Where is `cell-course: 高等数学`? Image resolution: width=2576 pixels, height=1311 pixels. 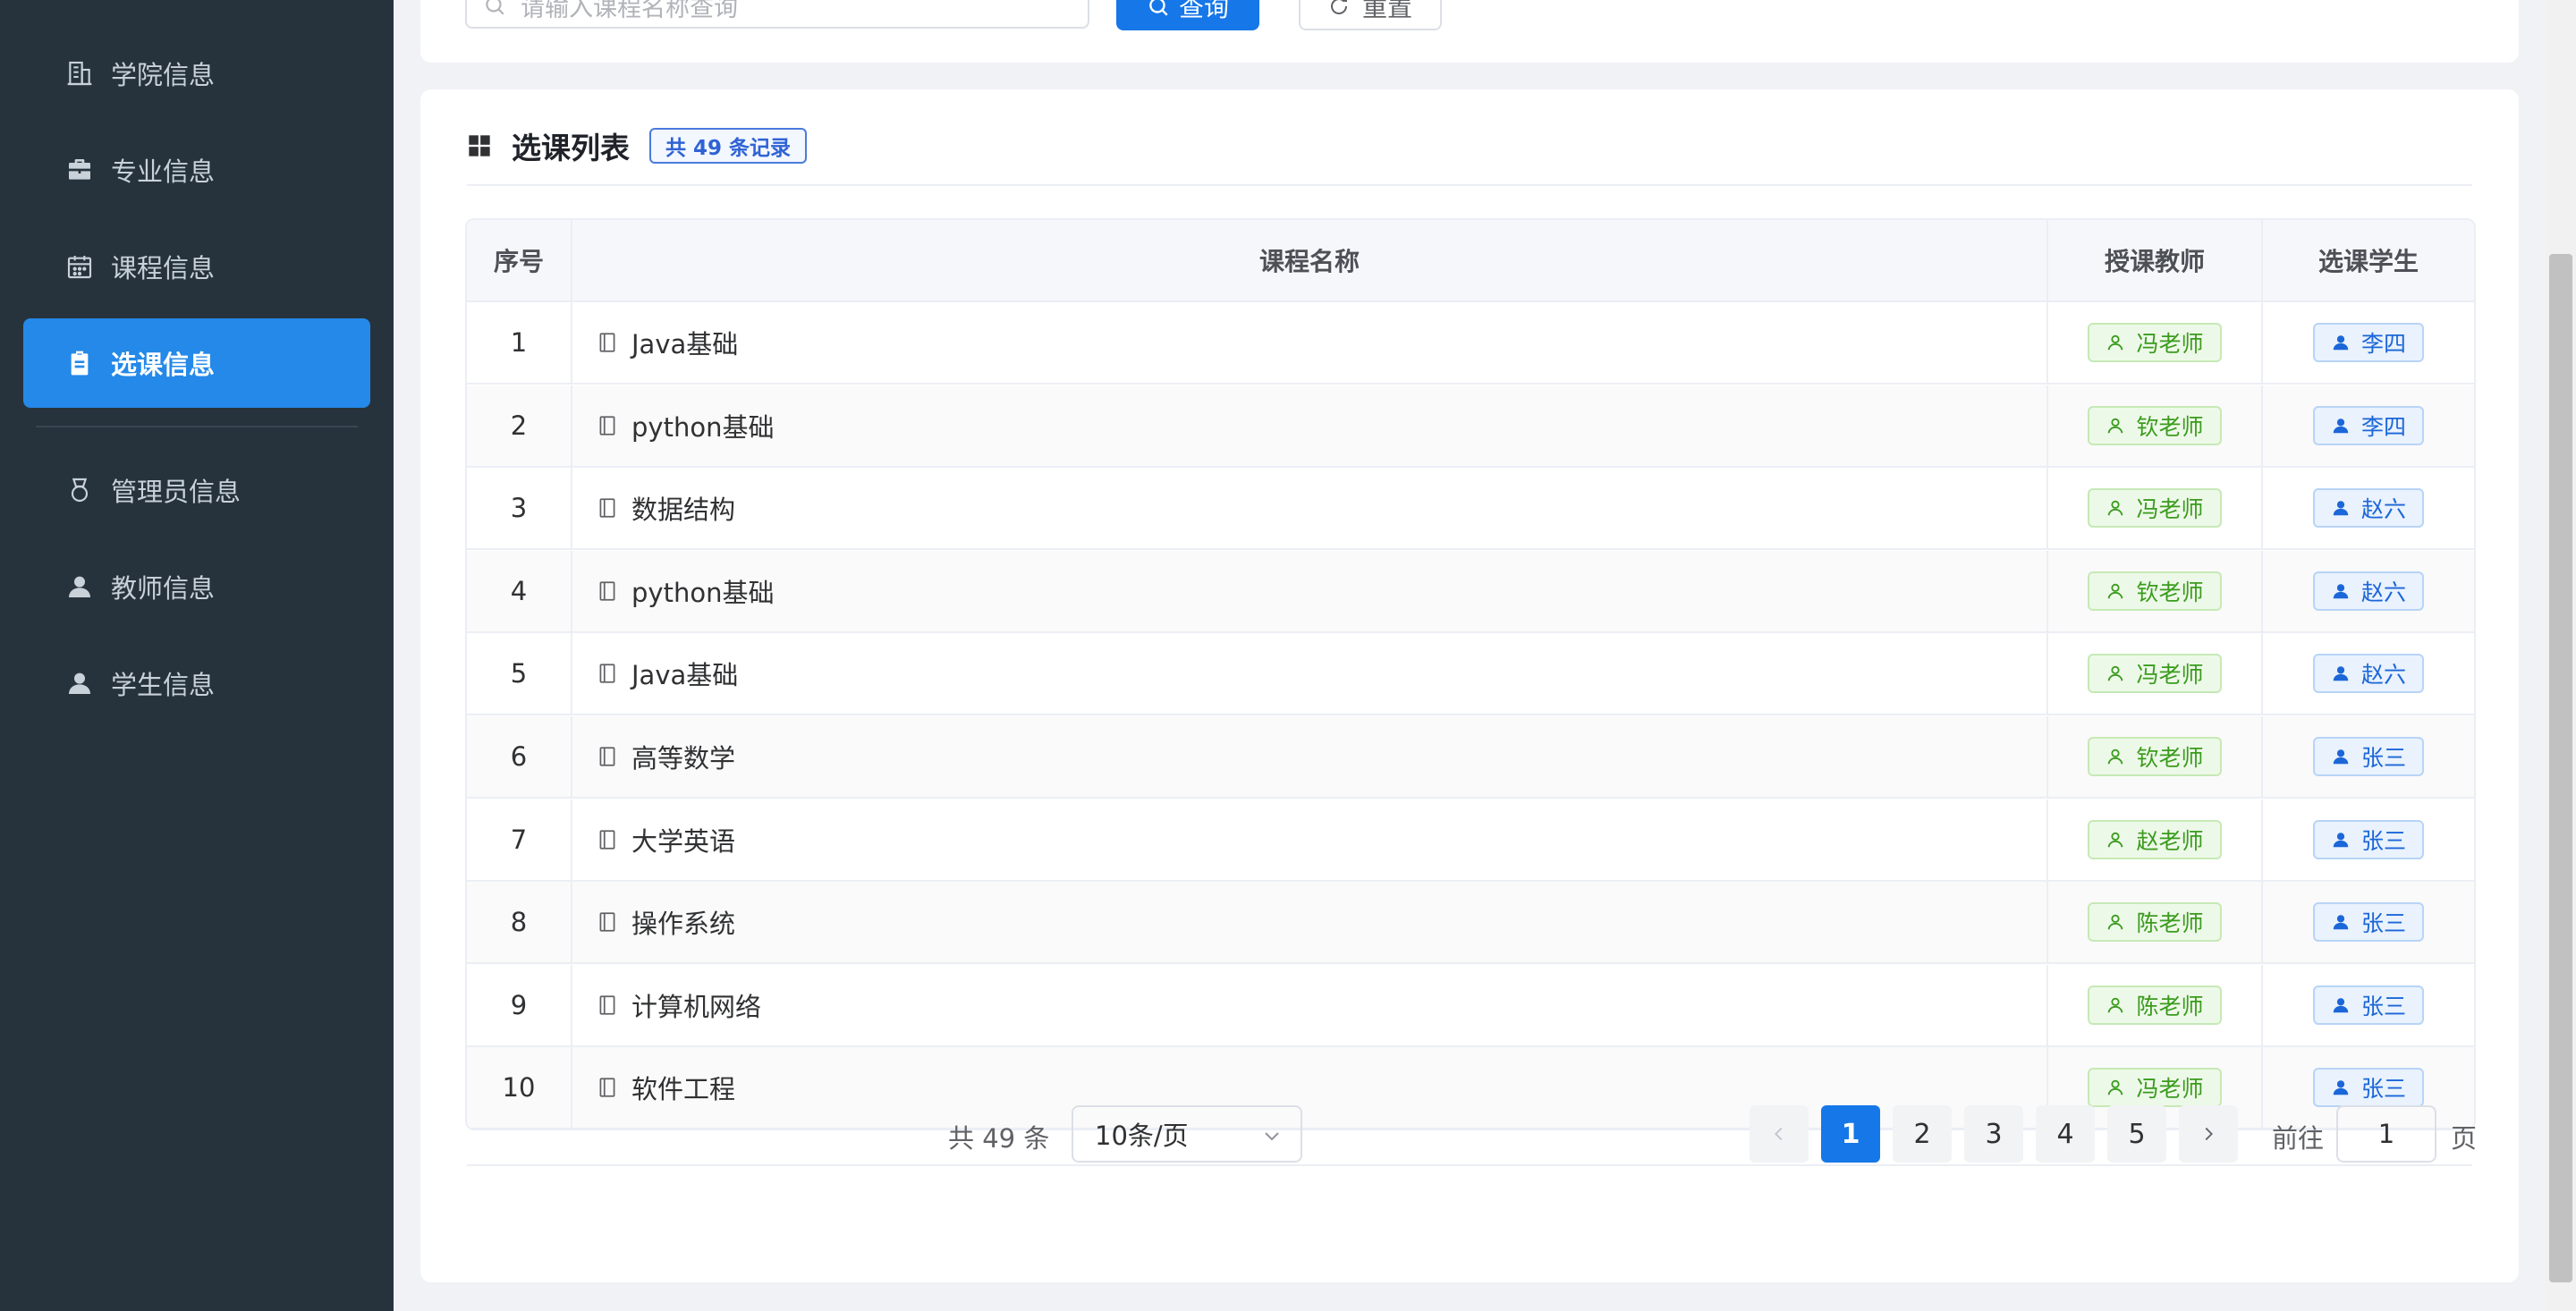 cell-course: 高等数学 is located at coordinates (1310, 756).